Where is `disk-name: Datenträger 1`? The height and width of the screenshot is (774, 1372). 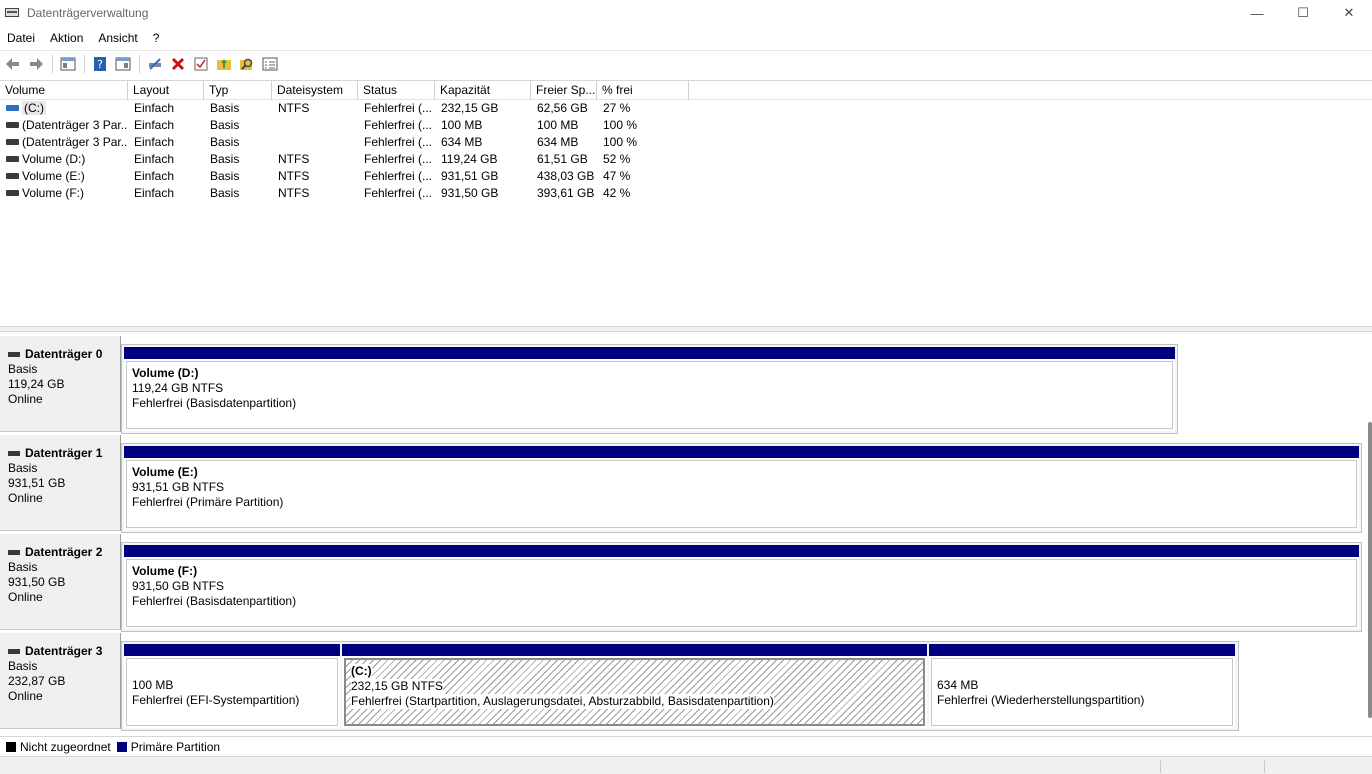 disk-name: Datenträger 1 is located at coordinates (64, 453).